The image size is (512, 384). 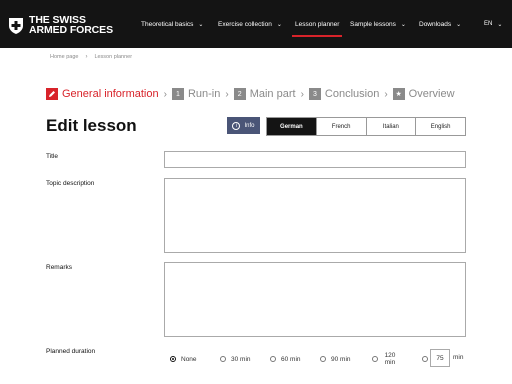 I want to click on duration-option-30: 30 min, so click(x=235, y=359).